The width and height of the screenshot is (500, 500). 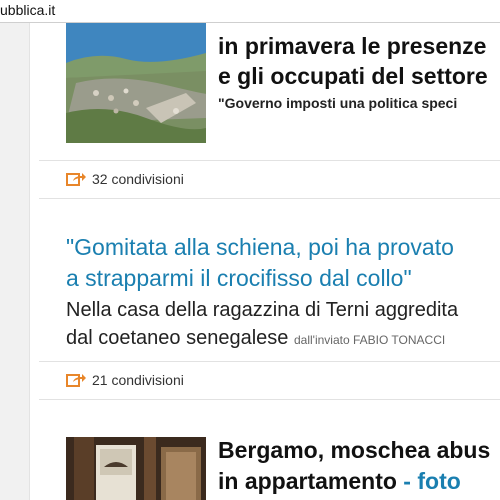 I want to click on article-1-share-count: 32 condivisioni, so click(x=138, y=179).